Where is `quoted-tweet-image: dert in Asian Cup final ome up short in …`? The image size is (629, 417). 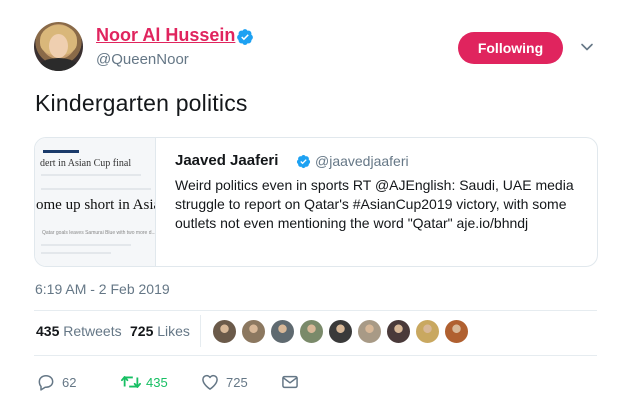 quoted-tweet-image: dert in Asian Cup final ome up short in … is located at coordinates (95, 202).